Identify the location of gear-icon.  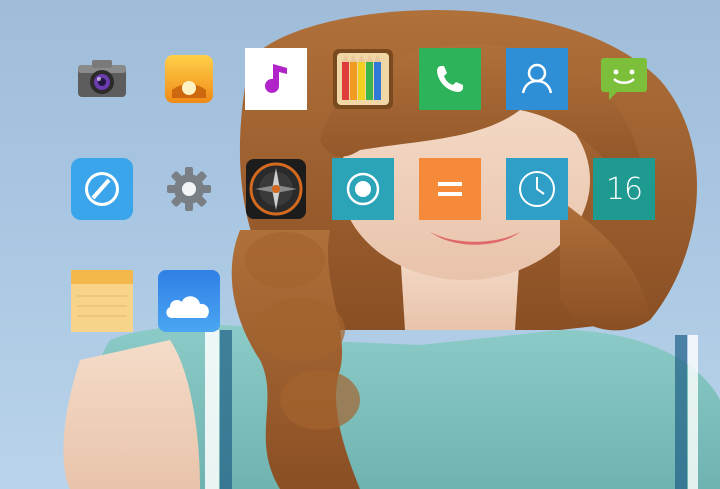
(189, 189).